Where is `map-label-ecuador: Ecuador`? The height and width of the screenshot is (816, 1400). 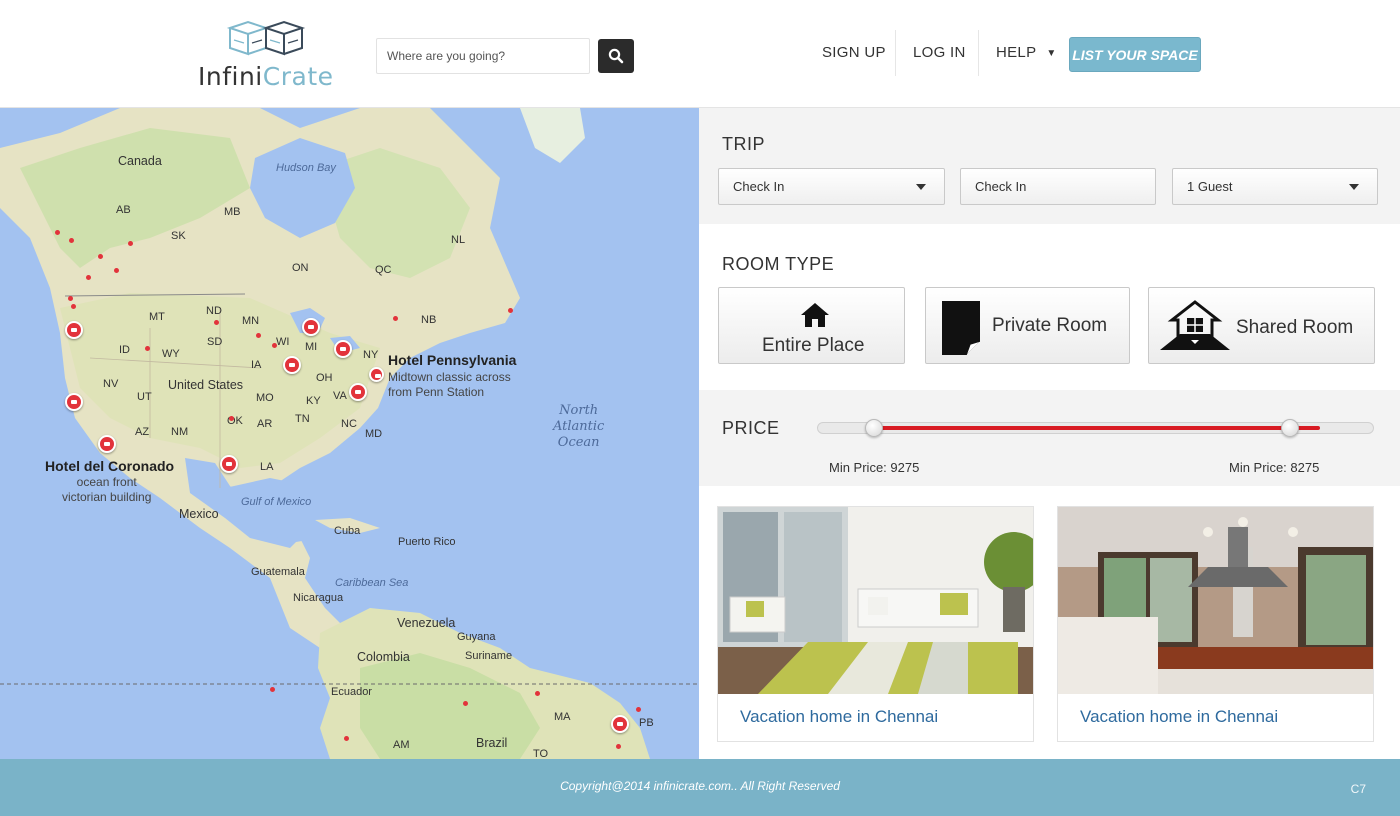
map-label-ecuador: Ecuador is located at coordinates (351, 692).